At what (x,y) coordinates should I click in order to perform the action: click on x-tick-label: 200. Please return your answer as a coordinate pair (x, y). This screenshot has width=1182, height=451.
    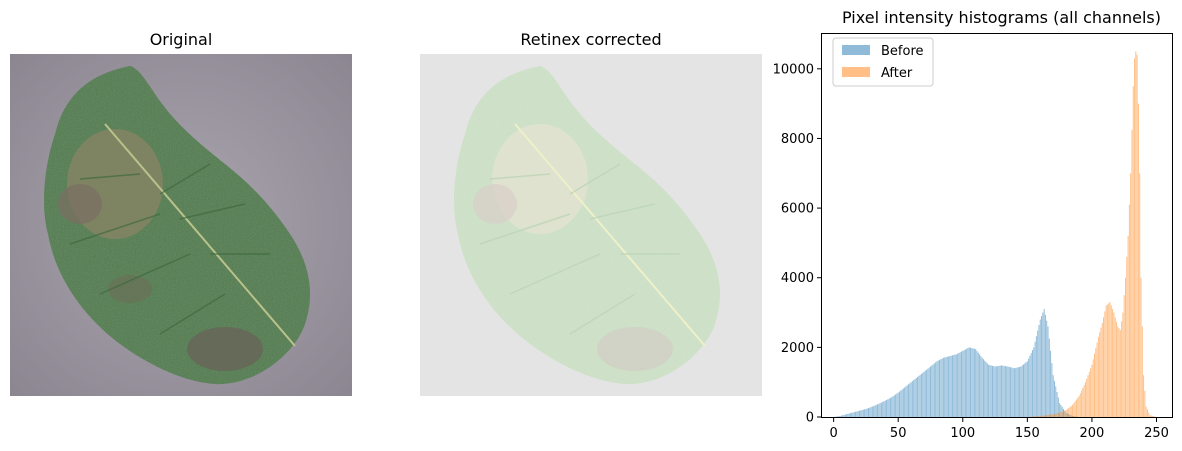
    Looking at the image, I should click on (1092, 433).